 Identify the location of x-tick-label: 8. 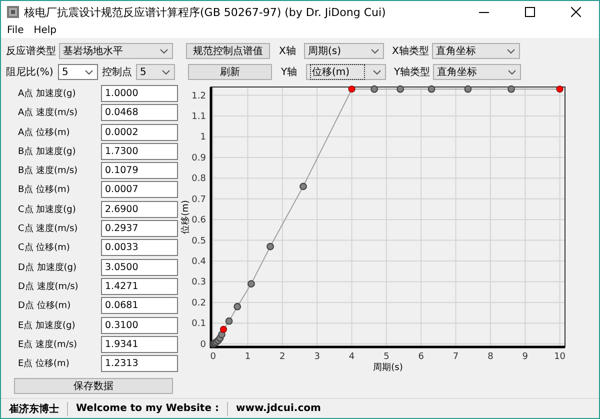
(491, 357).